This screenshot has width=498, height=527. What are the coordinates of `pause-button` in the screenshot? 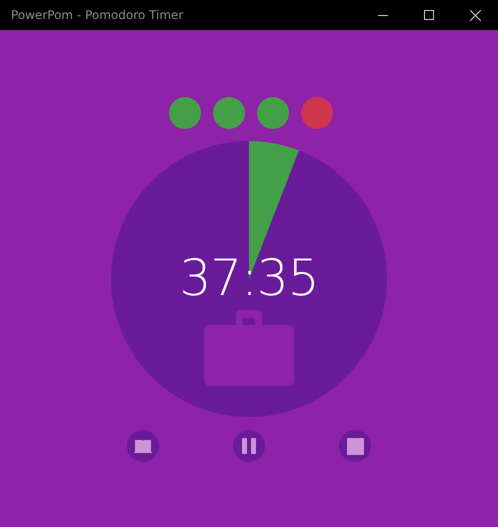 It's located at (249, 446).